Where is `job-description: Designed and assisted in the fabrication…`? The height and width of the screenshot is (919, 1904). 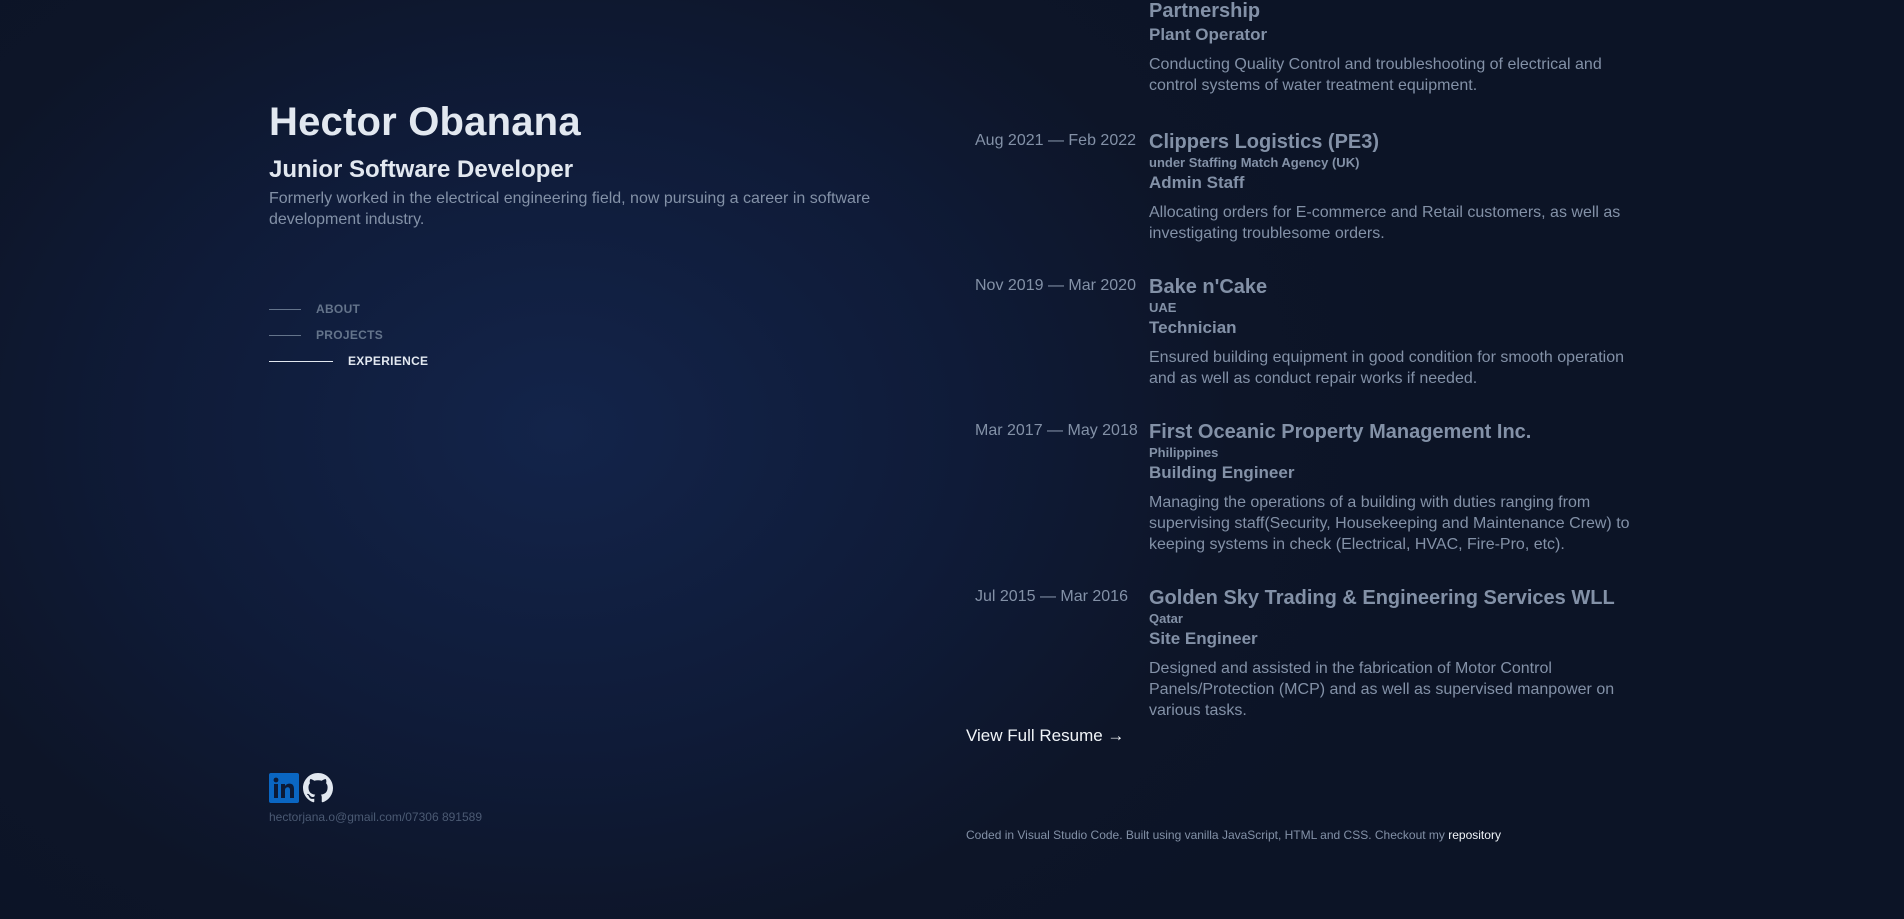 job-description: Designed and assisted in the fabrication… is located at coordinates (1382, 689).